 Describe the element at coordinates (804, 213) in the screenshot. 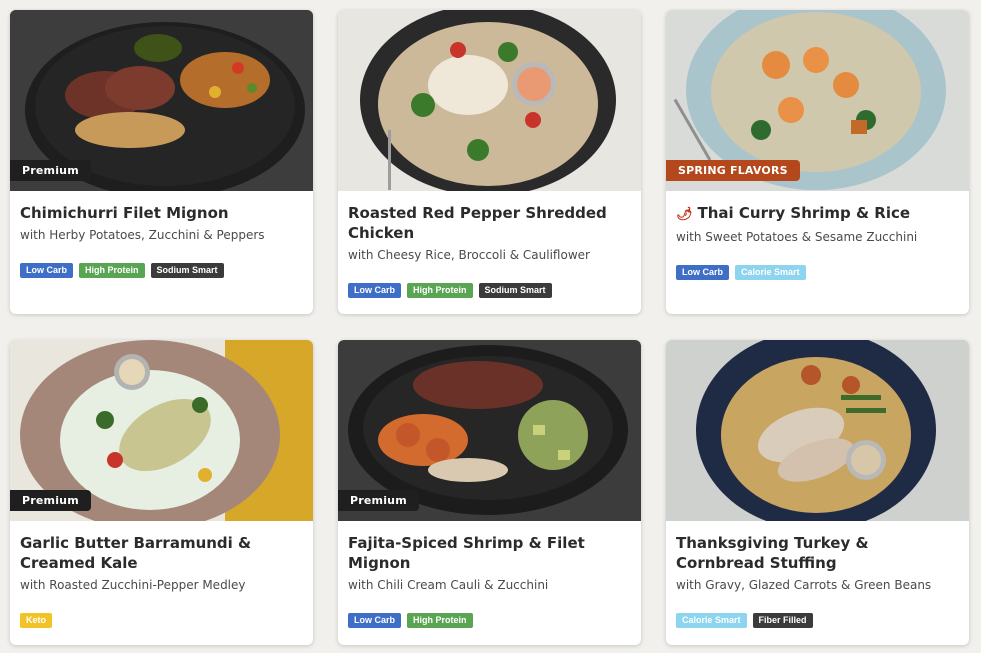

I see `meal-title-text: Thai Curry Shrimp & Rice` at that location.